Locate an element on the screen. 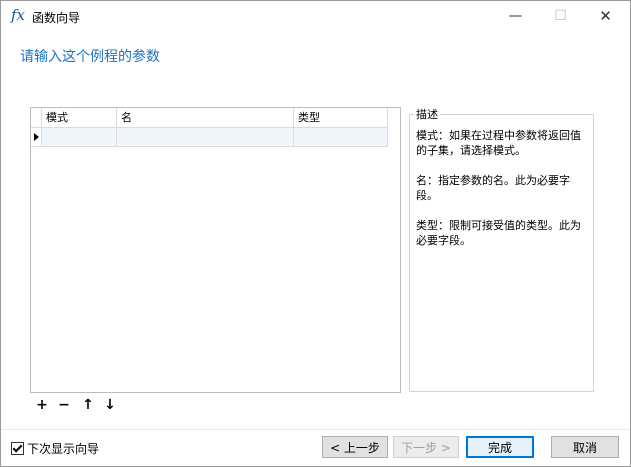 The image size is (631, 467). minus-icon: − is located at coordinates (64, 405).